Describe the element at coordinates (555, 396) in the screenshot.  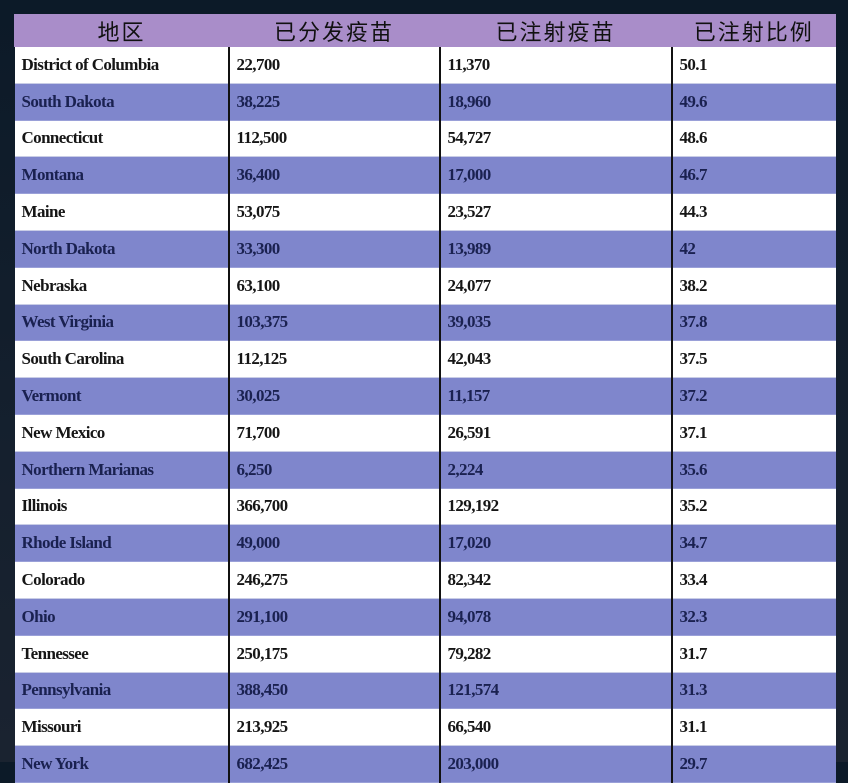
I see `cell-administered: 11,157` at that location.